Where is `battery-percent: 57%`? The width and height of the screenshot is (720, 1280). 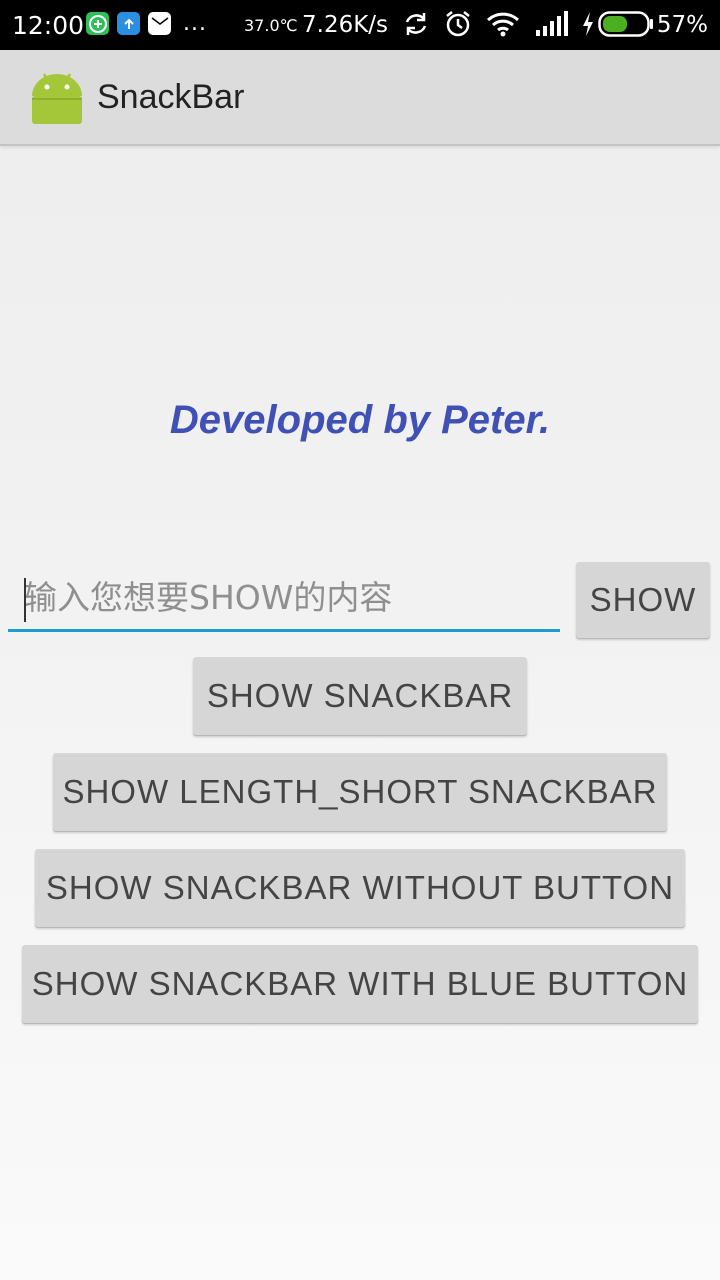
battery-percent: 57% is located at coordinates (682, 25).